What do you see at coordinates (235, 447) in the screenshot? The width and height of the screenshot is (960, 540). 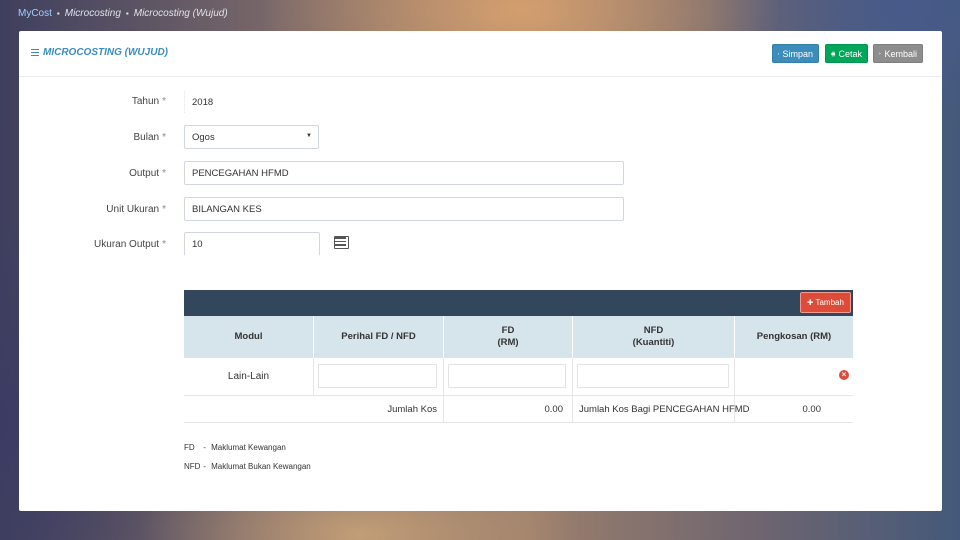 I see `legend-fd: FD - Maklumat Kewangan` at bounding box center [235, 447].